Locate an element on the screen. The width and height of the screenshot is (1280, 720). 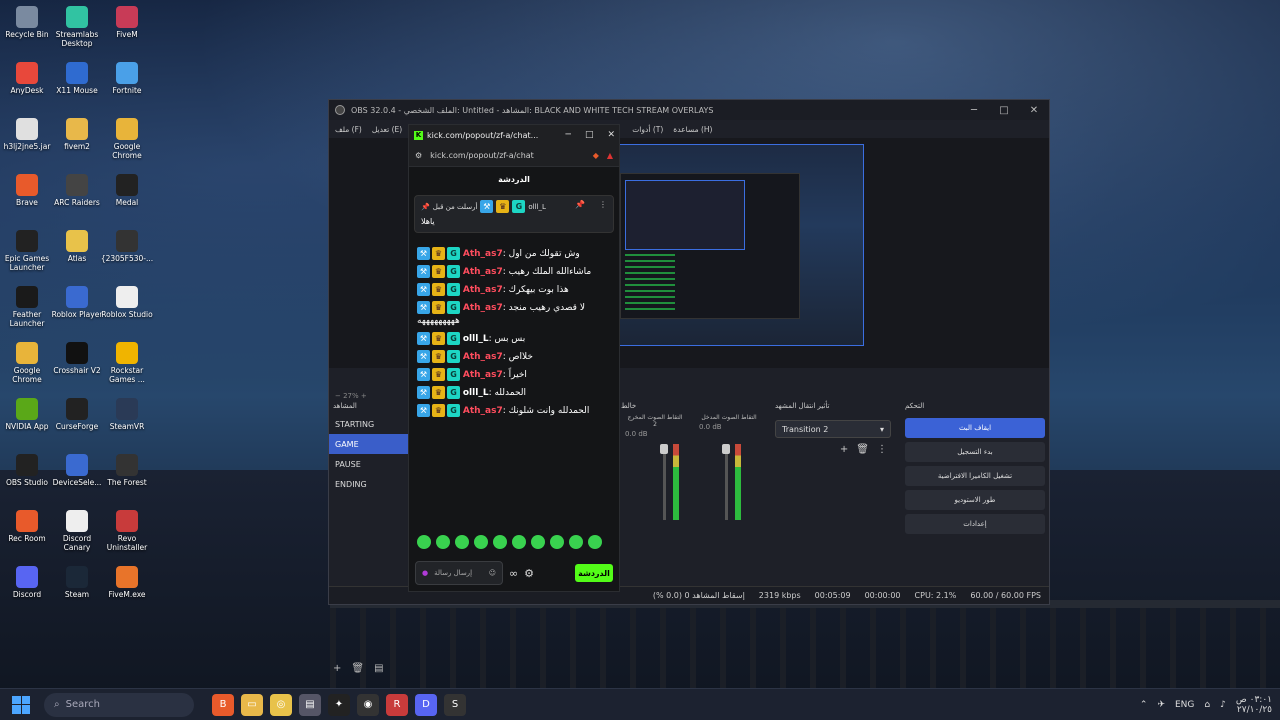
pinned-message: 📌 أرسلت من قبل ⚒ ♛ G olll_L ياهلا 📌 ⋮ is located at coordinates (514, 214).